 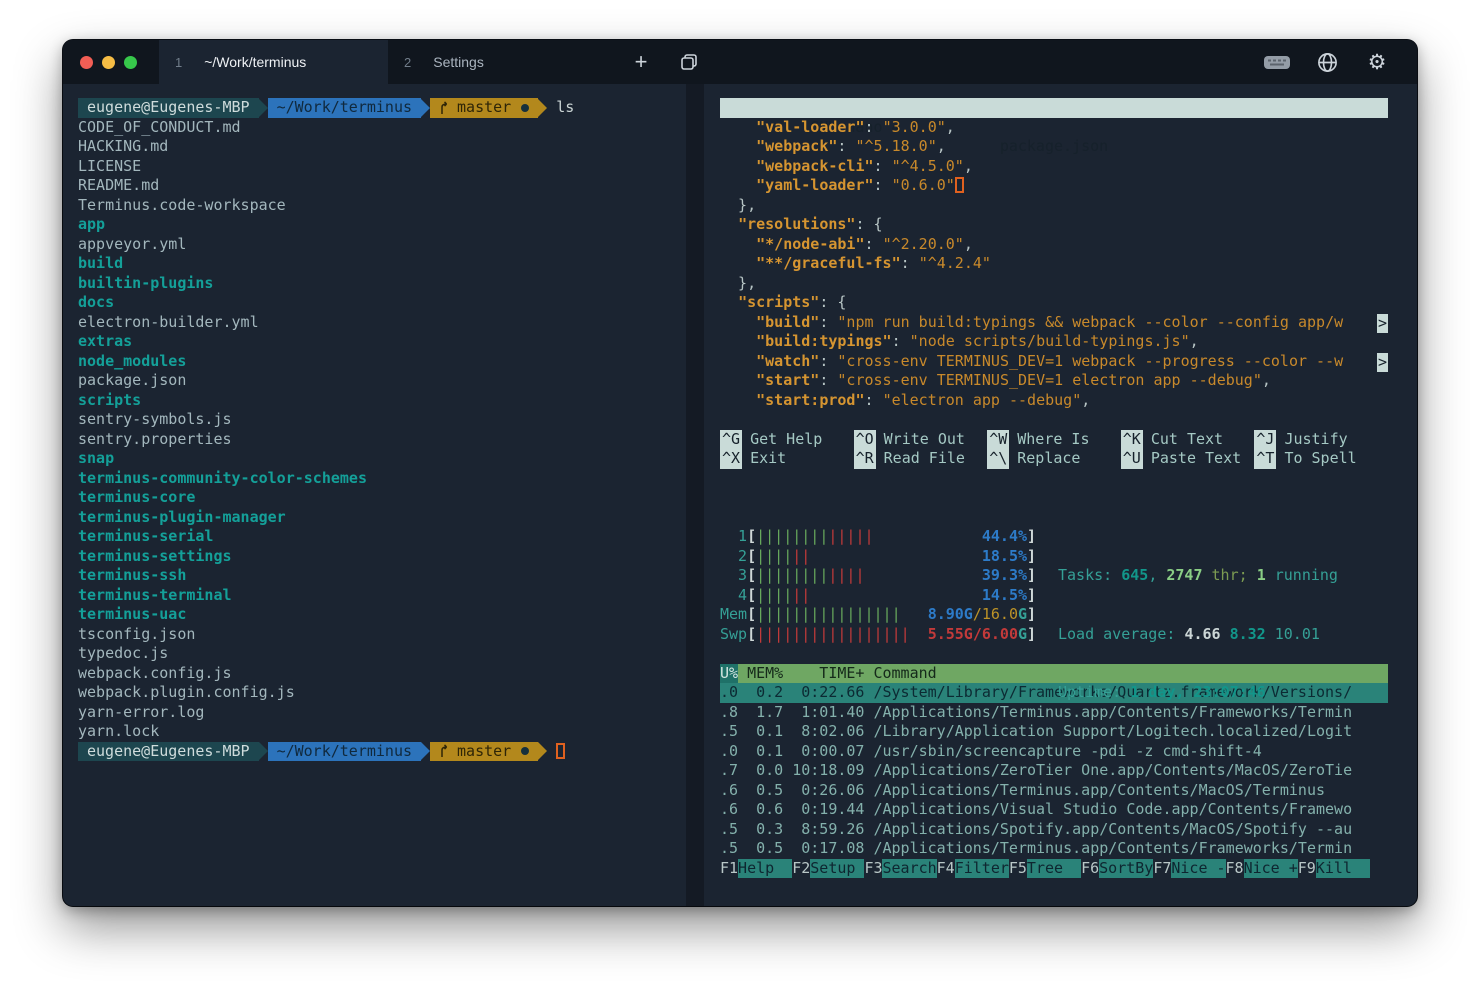 What do you see at coordinates (731, 439) in the screenshot?
I see `shortcut-key: ^G` at bounding box center [731, 439].